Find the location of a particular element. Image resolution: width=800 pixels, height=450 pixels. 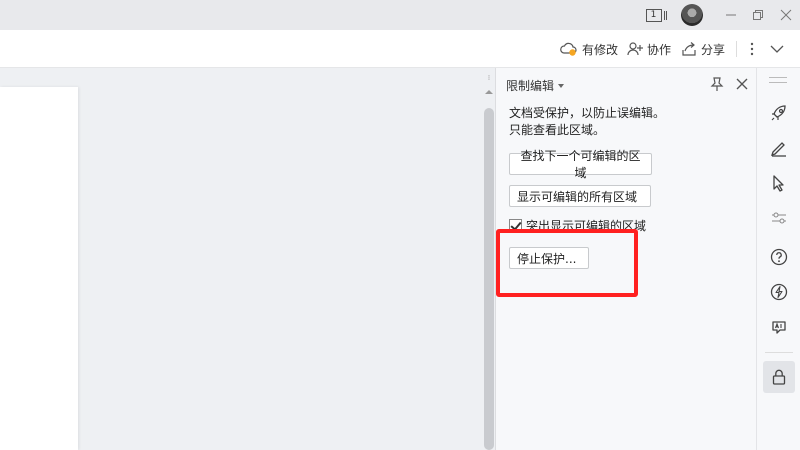

minimize-button is located at coordinates (731, 15).